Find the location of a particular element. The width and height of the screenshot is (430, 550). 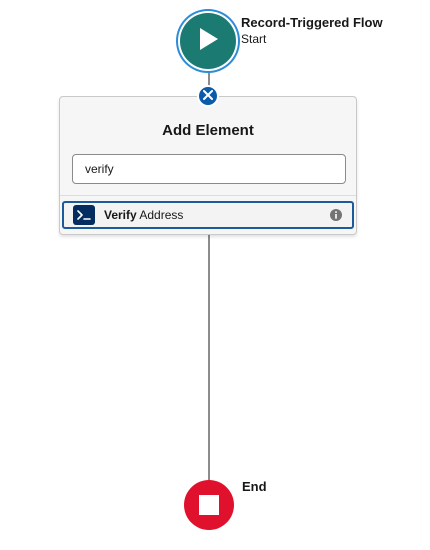

end-node-label: End is located at coordinates (254, 486).